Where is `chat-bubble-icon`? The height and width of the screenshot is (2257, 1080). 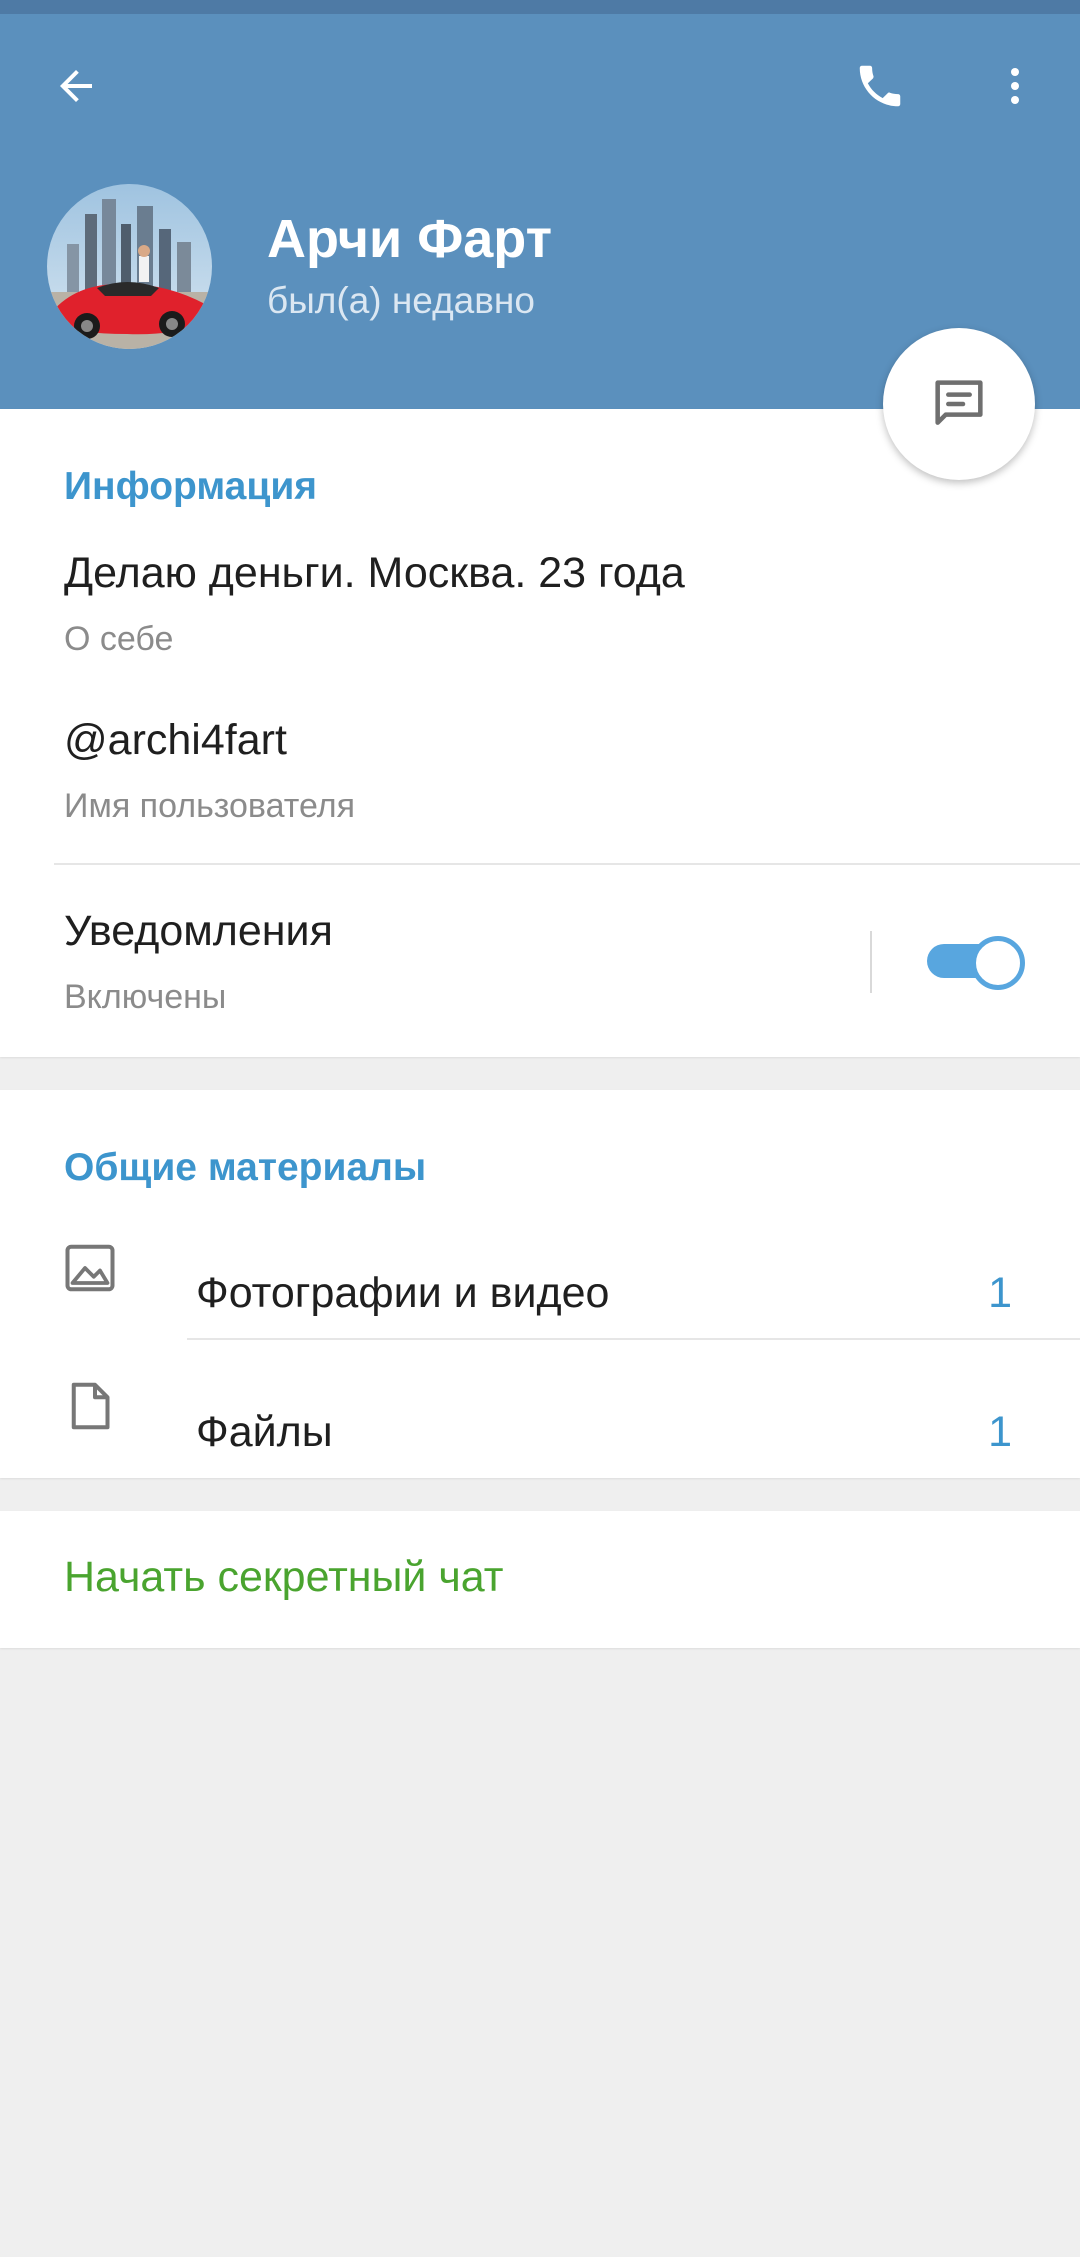 chat-bubble-icon is located at coordinates (959, 402).